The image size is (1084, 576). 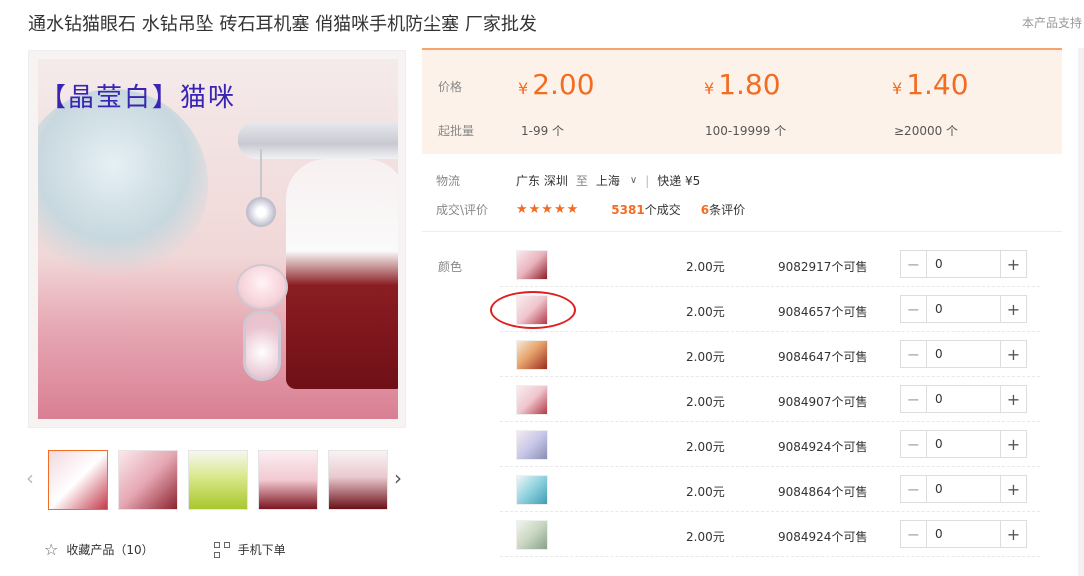 I want to click on support-text: 本产品支持, so click(x=1051, y=23).